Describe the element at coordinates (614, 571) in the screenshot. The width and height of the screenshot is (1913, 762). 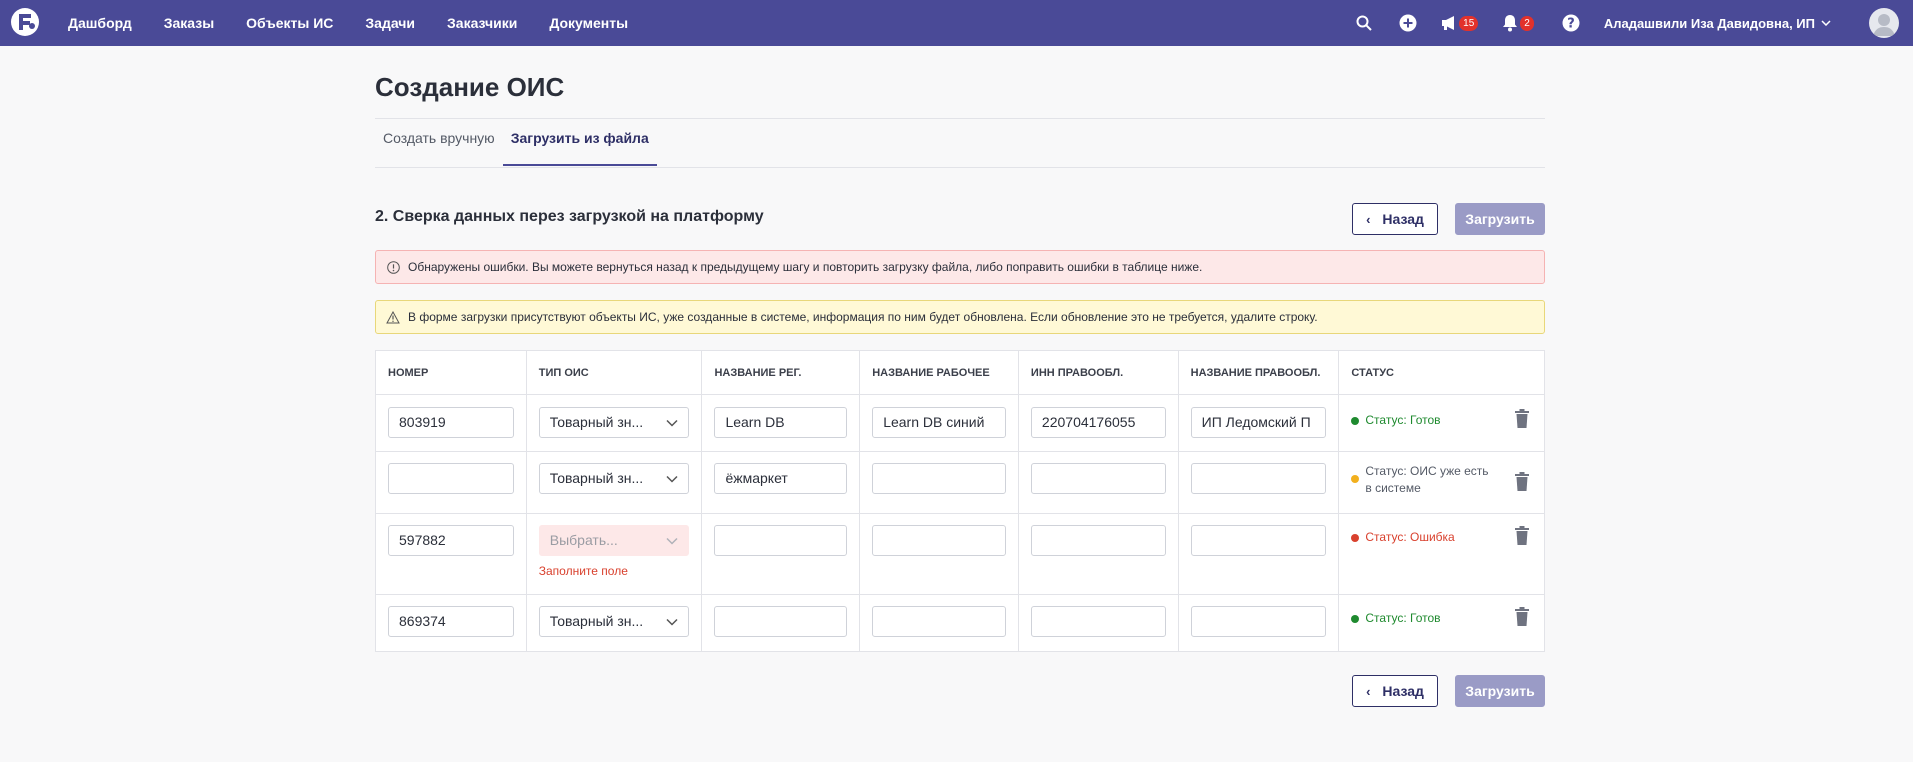
I see `field-error-text: Заполните поле` at that location.